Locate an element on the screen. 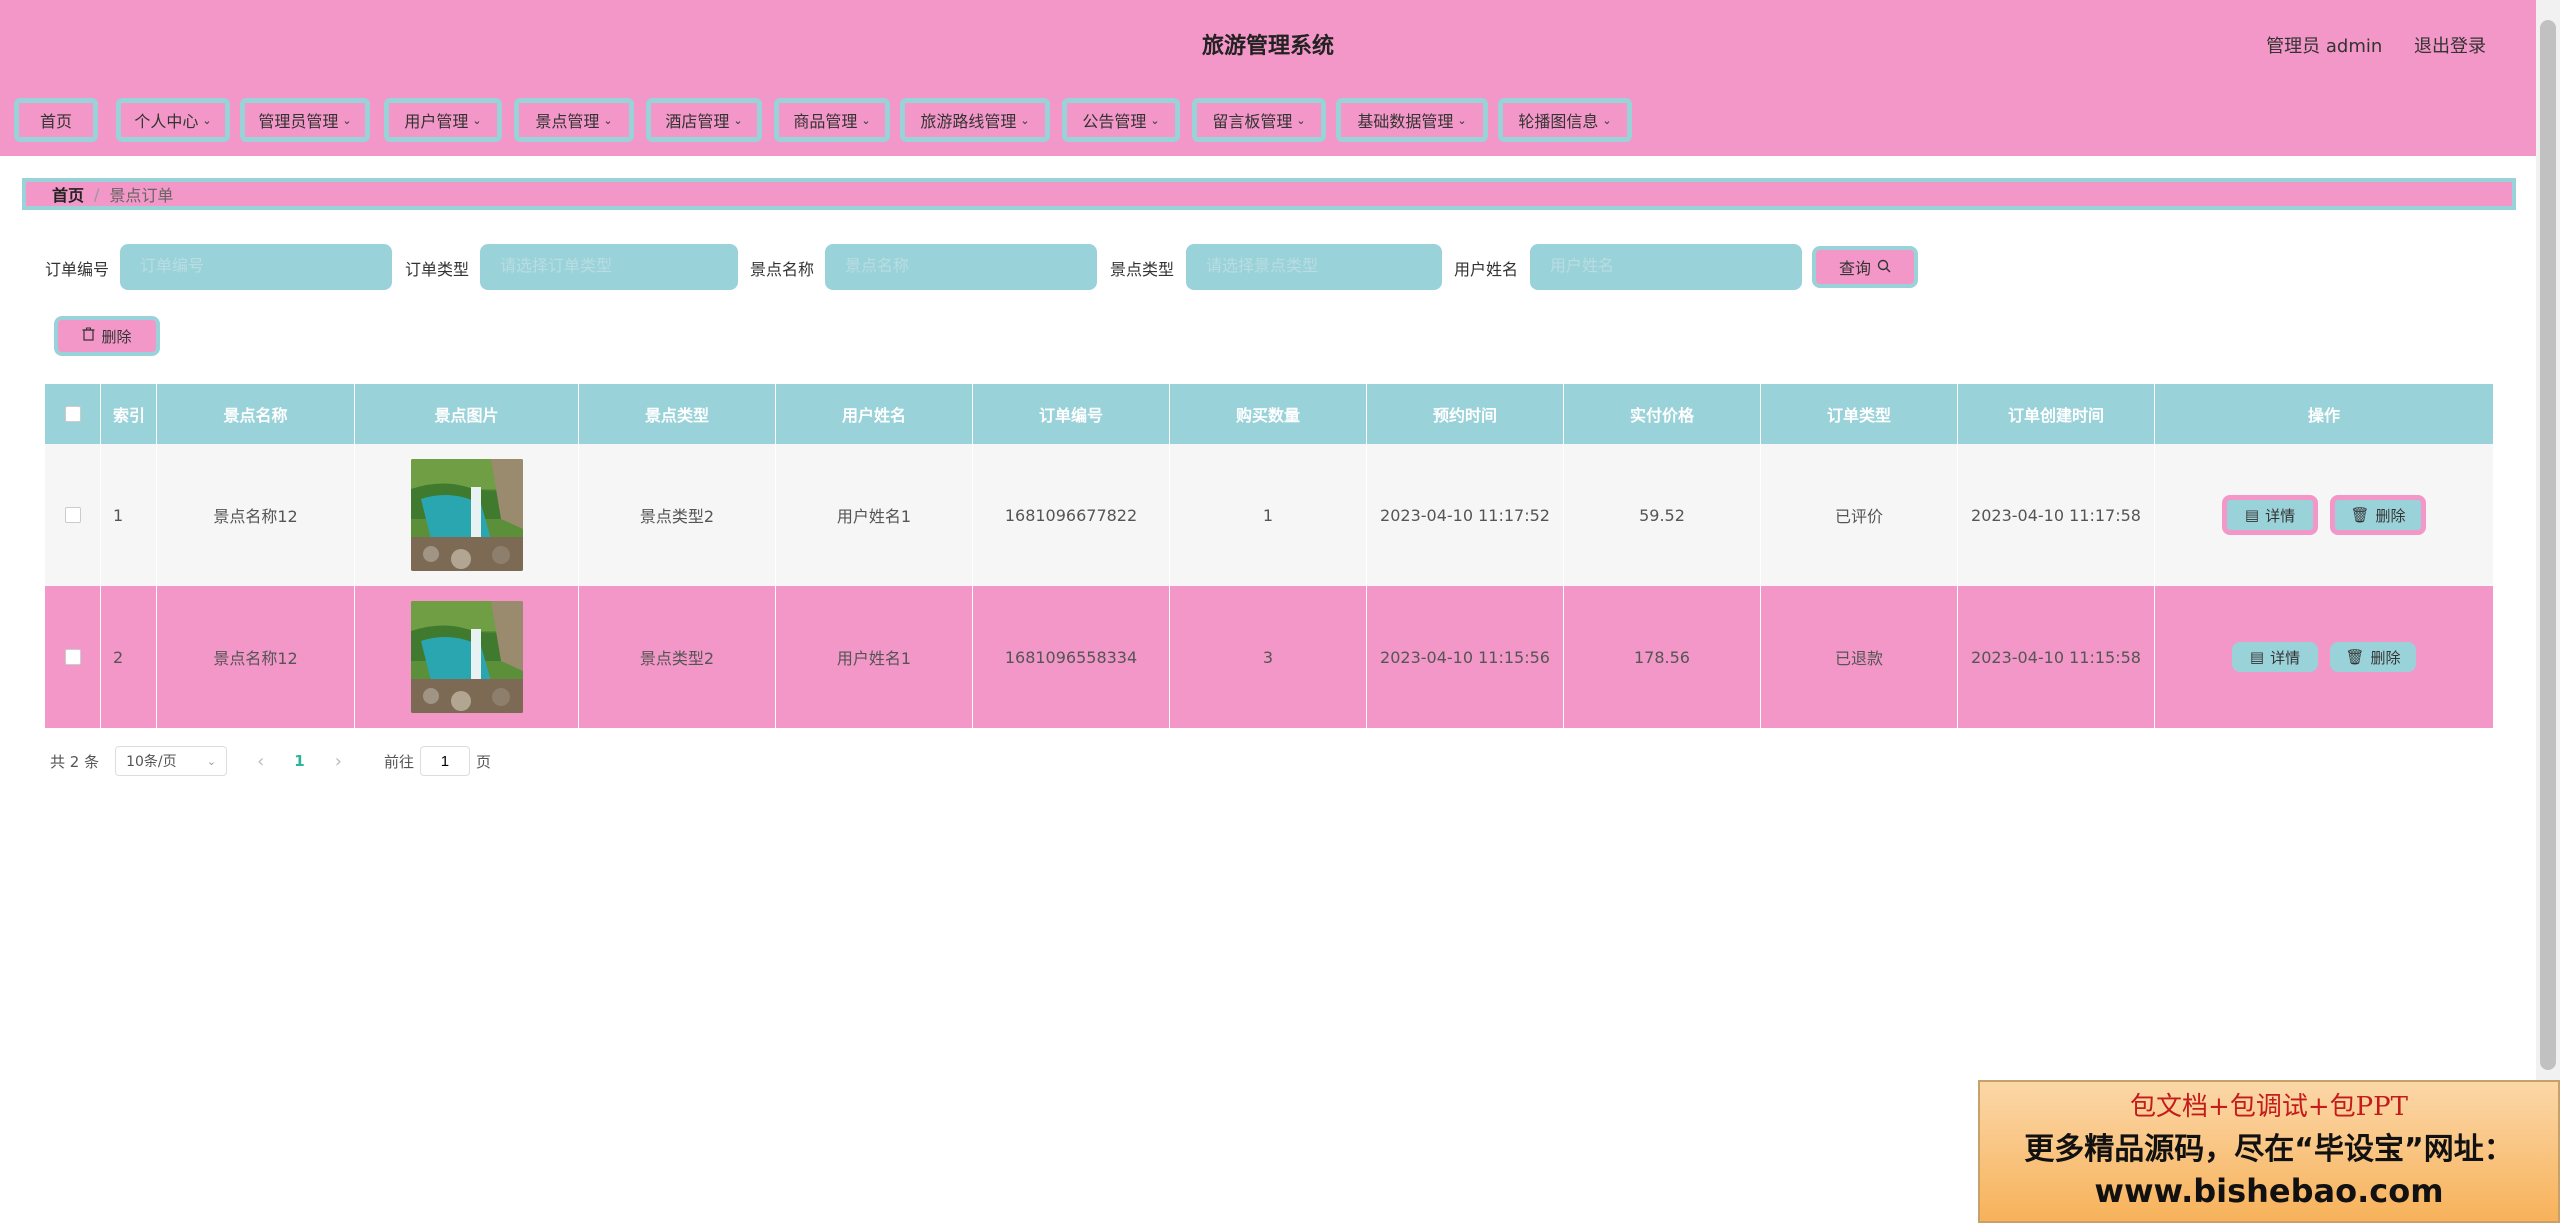 This screenshot has width=2560, height=1223. nav-item-2: 管理员管理 ⌄ is located at coordinates (305, 120).